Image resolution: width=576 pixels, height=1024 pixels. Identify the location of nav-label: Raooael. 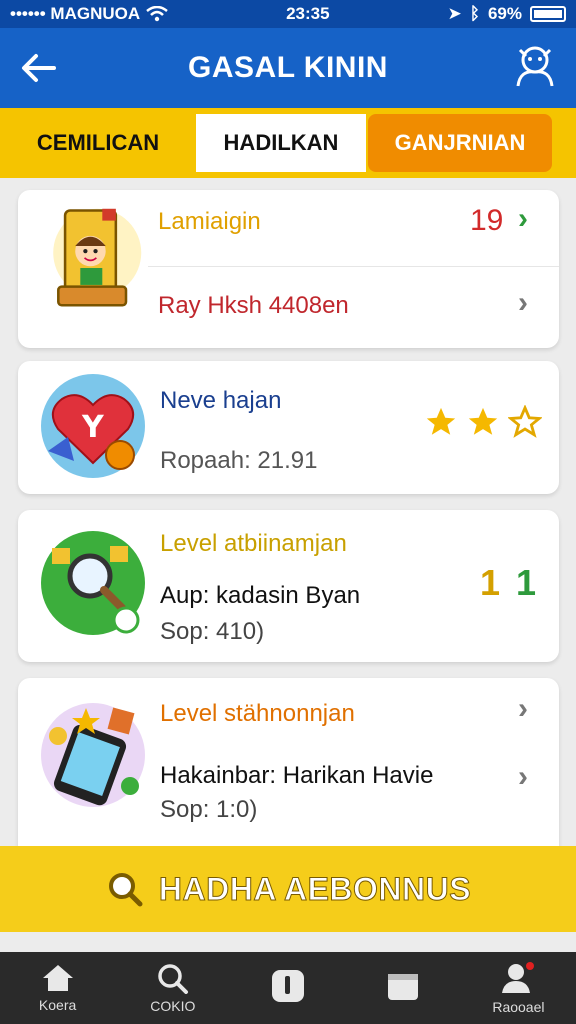
(518, 1007).